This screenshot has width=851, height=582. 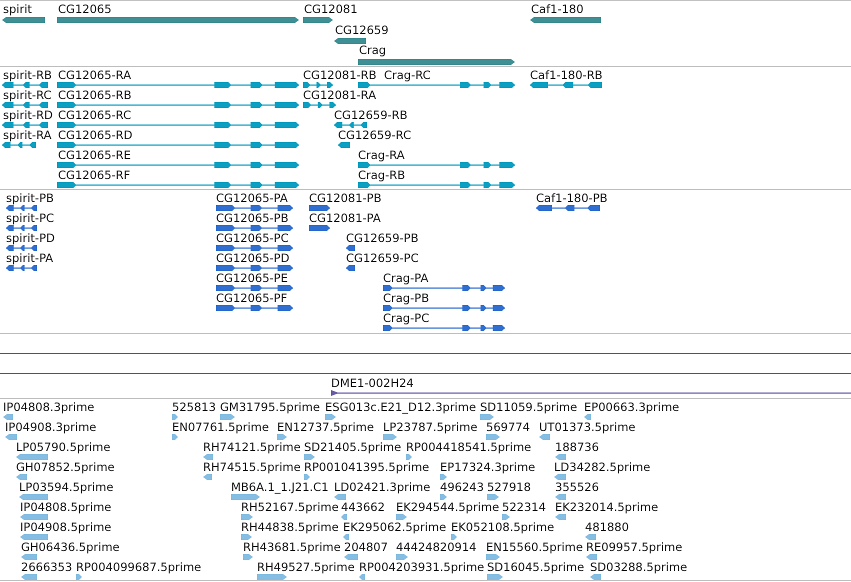 I want to click on feature-label: CG12065-PF, so click(x=252, y=298).